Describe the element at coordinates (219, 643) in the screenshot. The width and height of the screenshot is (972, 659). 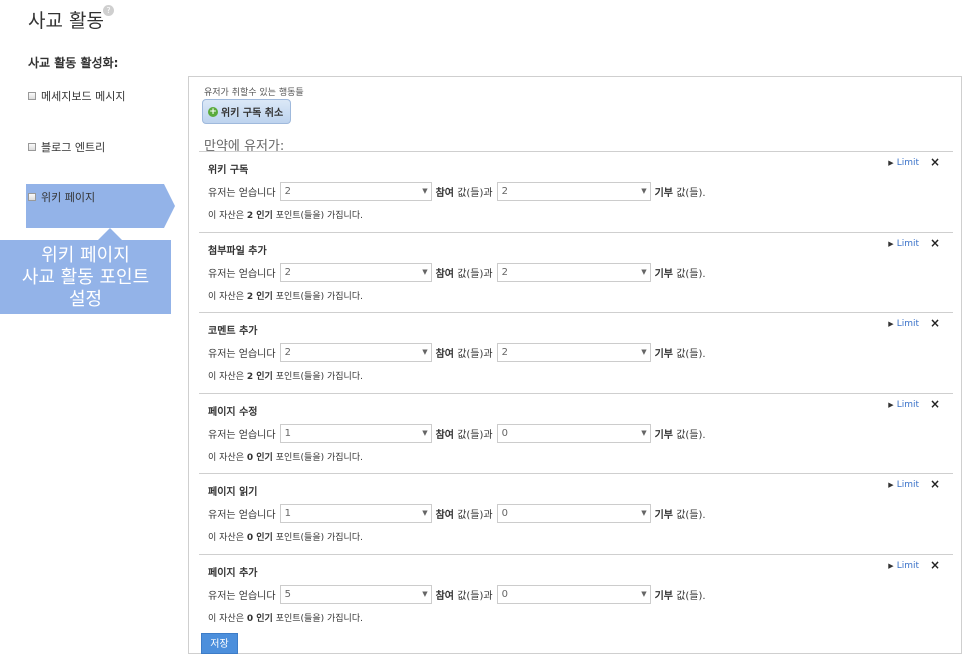
I see `save-button: 저장` at that location.